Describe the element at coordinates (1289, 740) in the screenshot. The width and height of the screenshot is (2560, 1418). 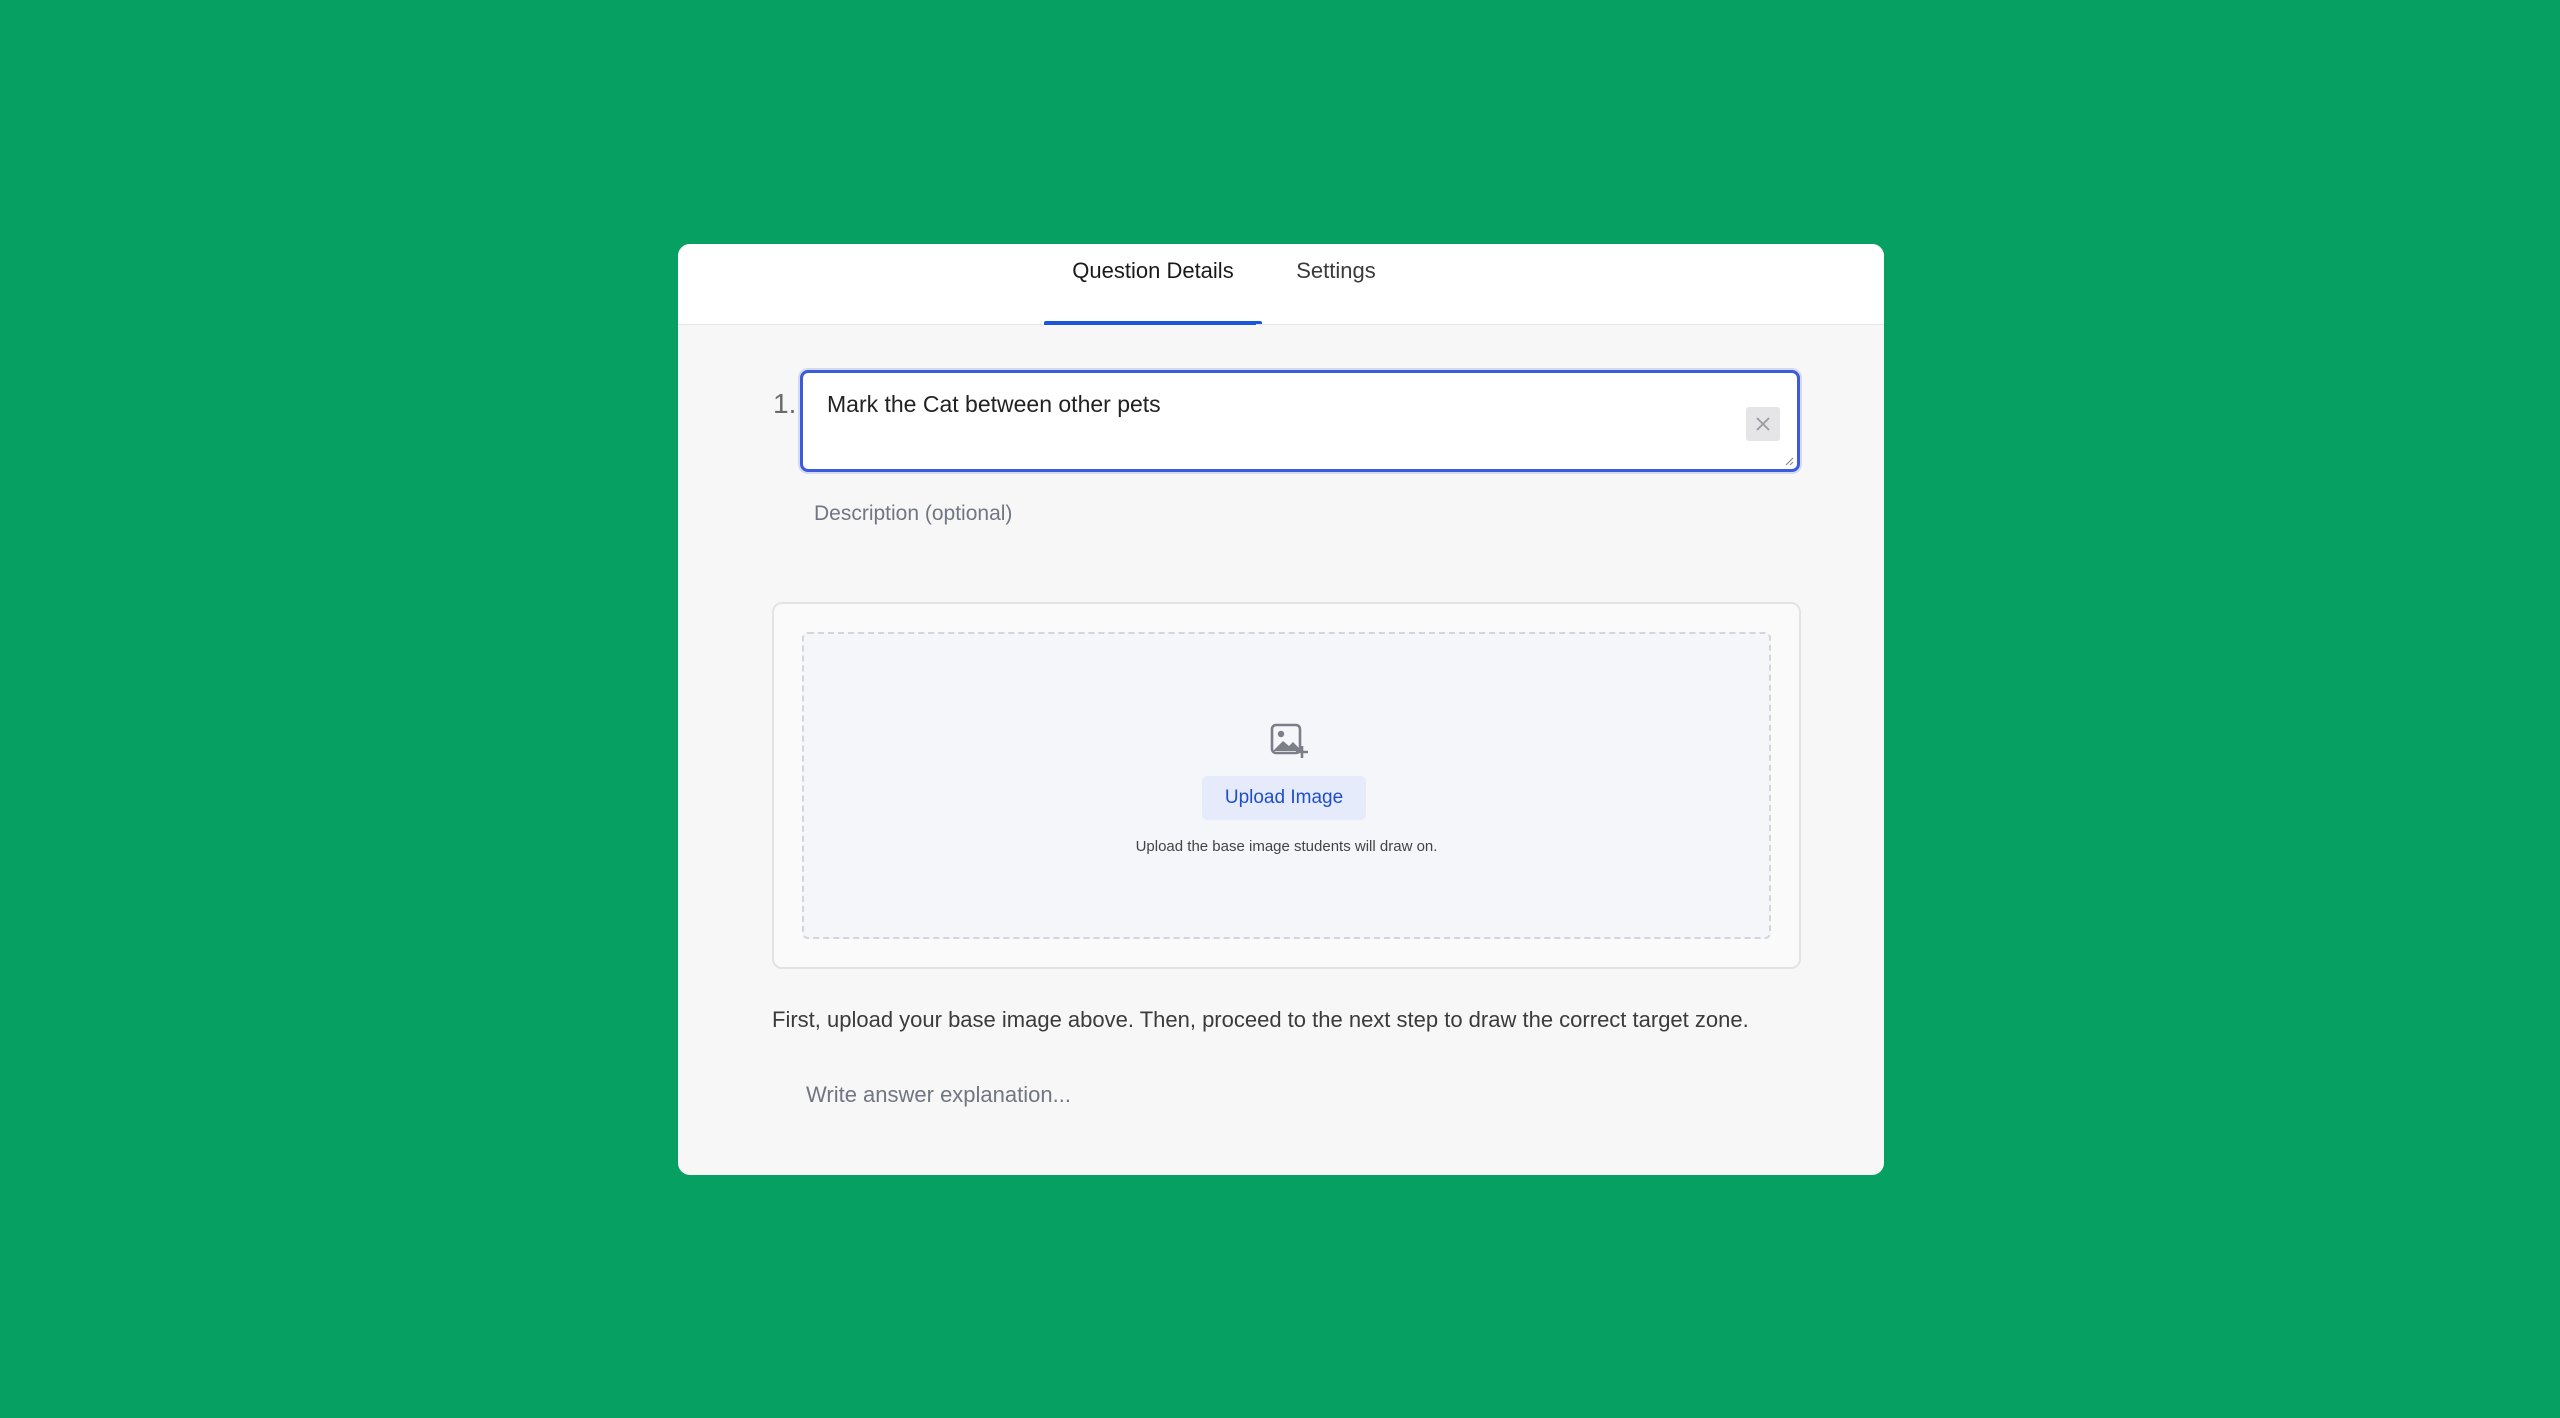
I see `image-add-icon` at that location.